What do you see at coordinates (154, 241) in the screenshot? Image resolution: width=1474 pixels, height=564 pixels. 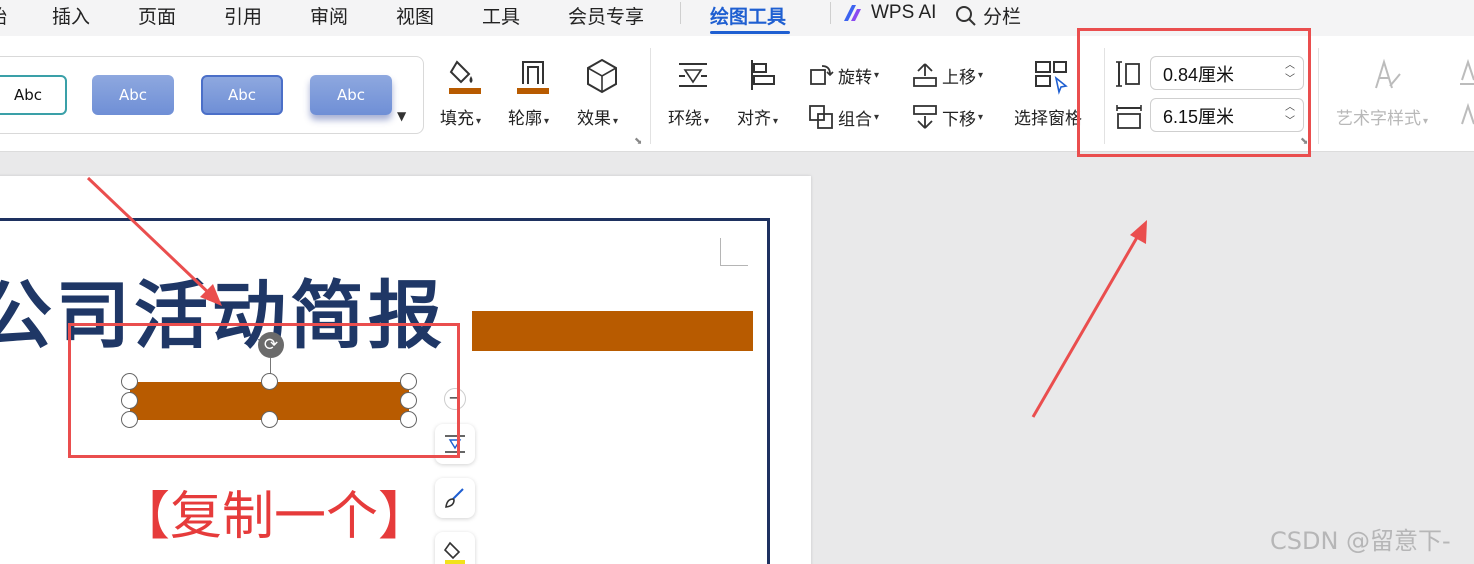 I see `annotation-arrow-to-shape` at bounding box center [154, 241].